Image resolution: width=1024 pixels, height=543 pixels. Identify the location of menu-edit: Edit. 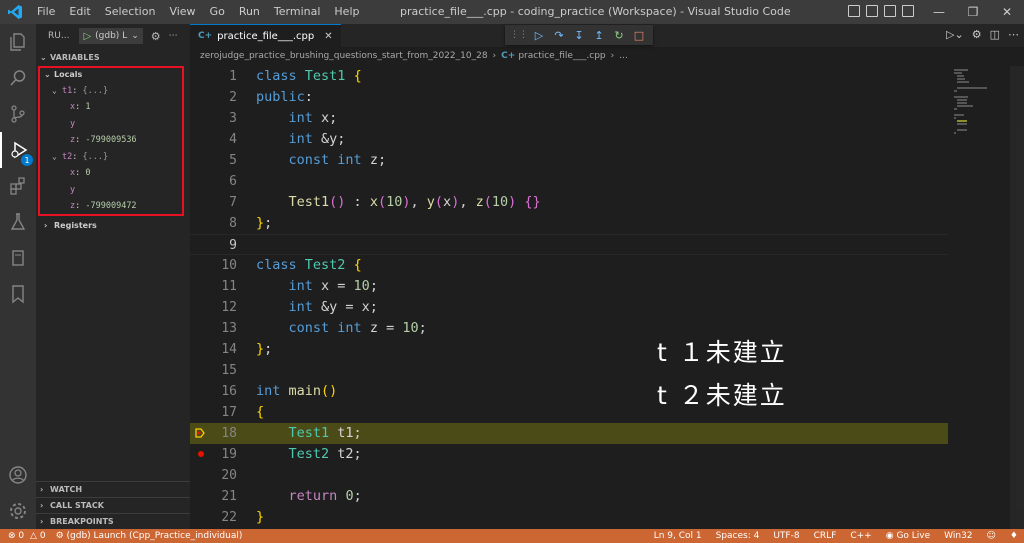
(79, 12).